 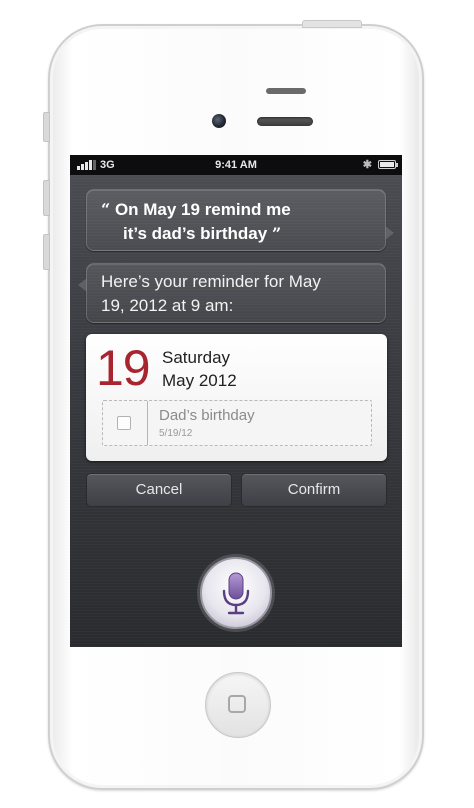 What do you see at coordinates (388, 164) in the screenshot?
I see `battery-icon` at bounding box center [388, 164].